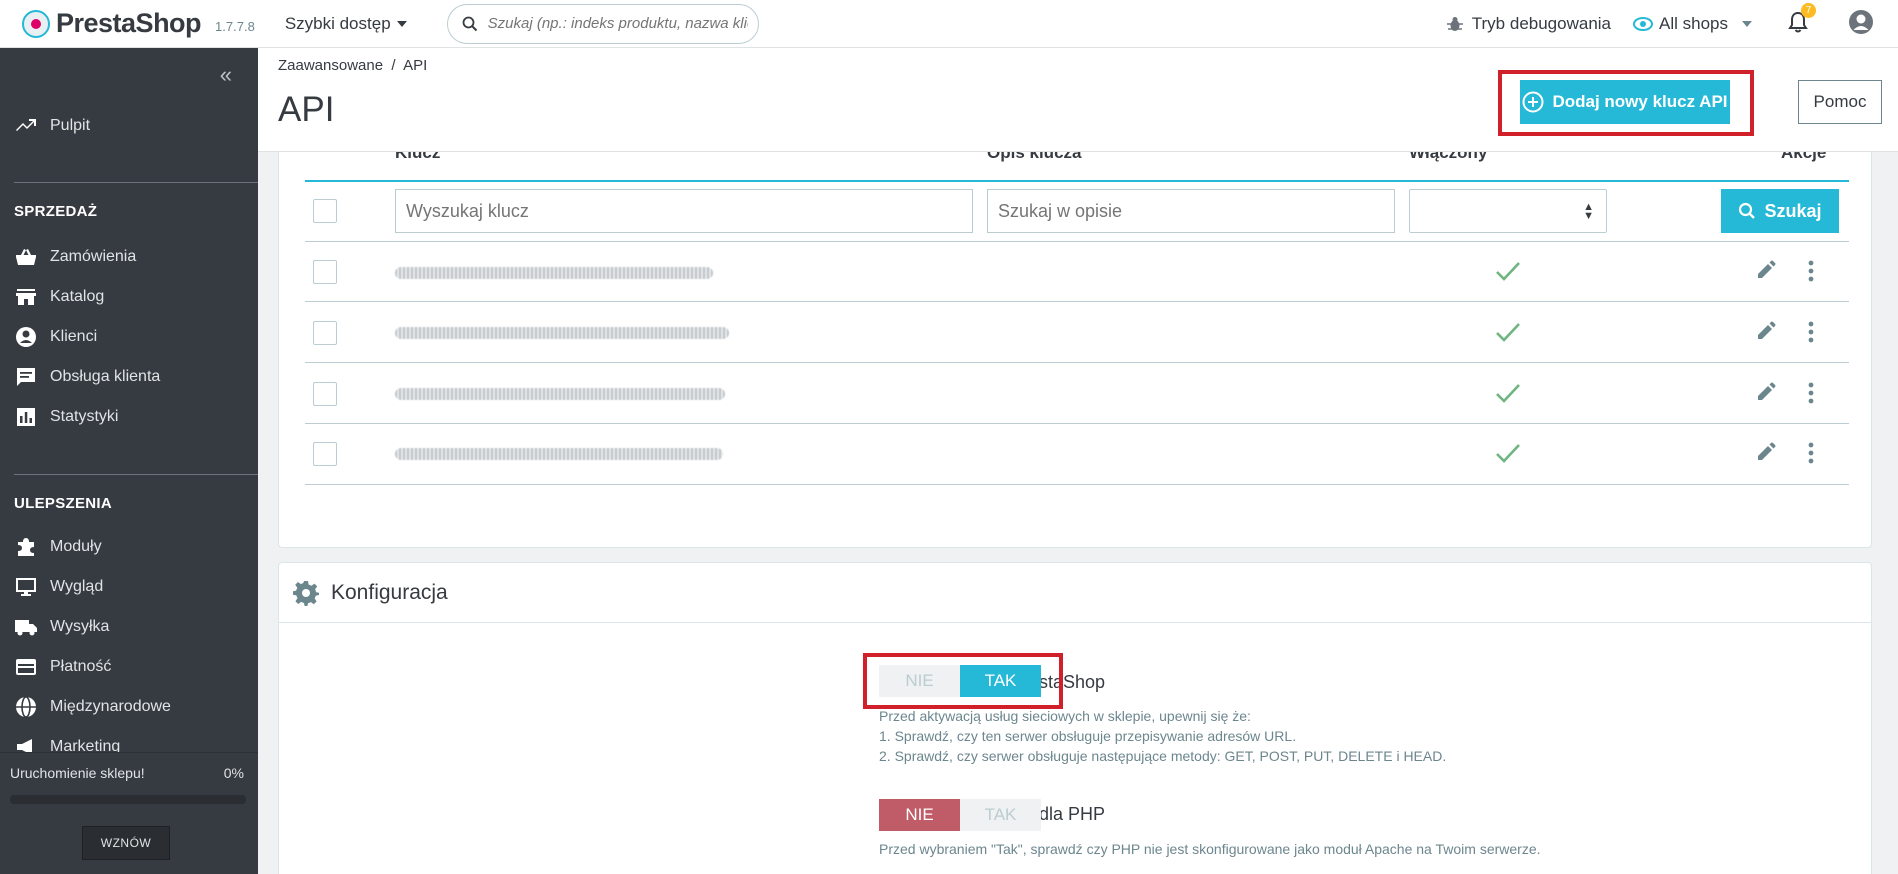 The width and height of the screenshot is (1898, 874). What do you see at coordinates (1808, 10) in the screenshot?
I see `notifications-badge: 7` at bounding box center [1808, 10].